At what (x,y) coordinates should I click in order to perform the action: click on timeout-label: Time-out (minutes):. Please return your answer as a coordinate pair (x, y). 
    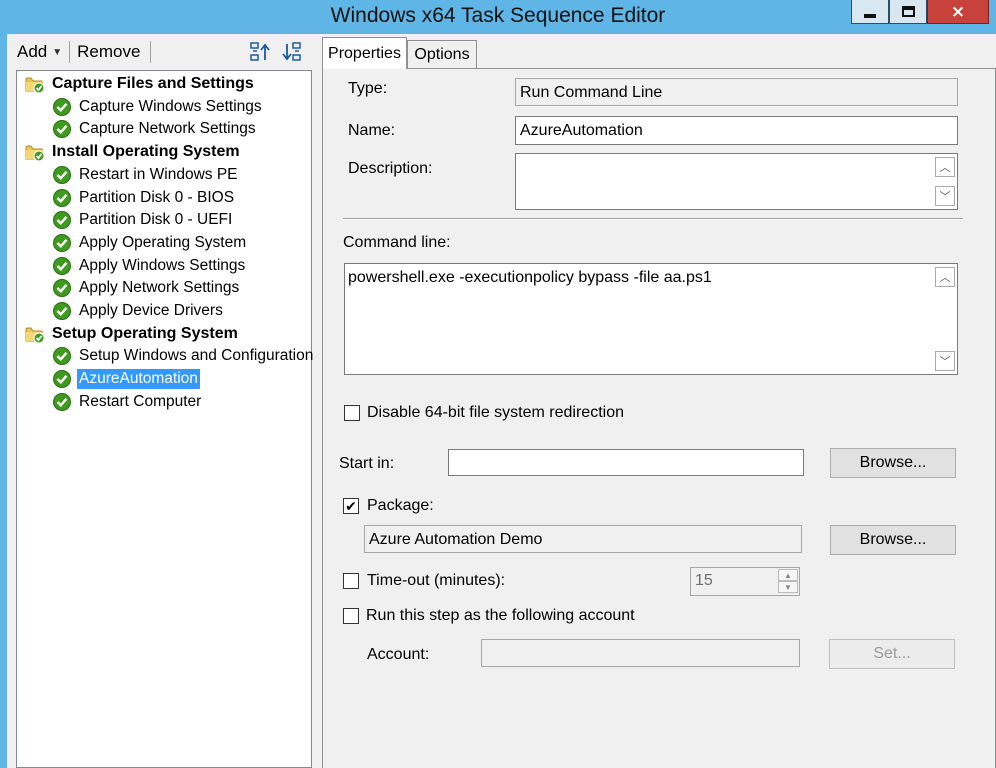
    Looking at the image, I should click on (436, 580).